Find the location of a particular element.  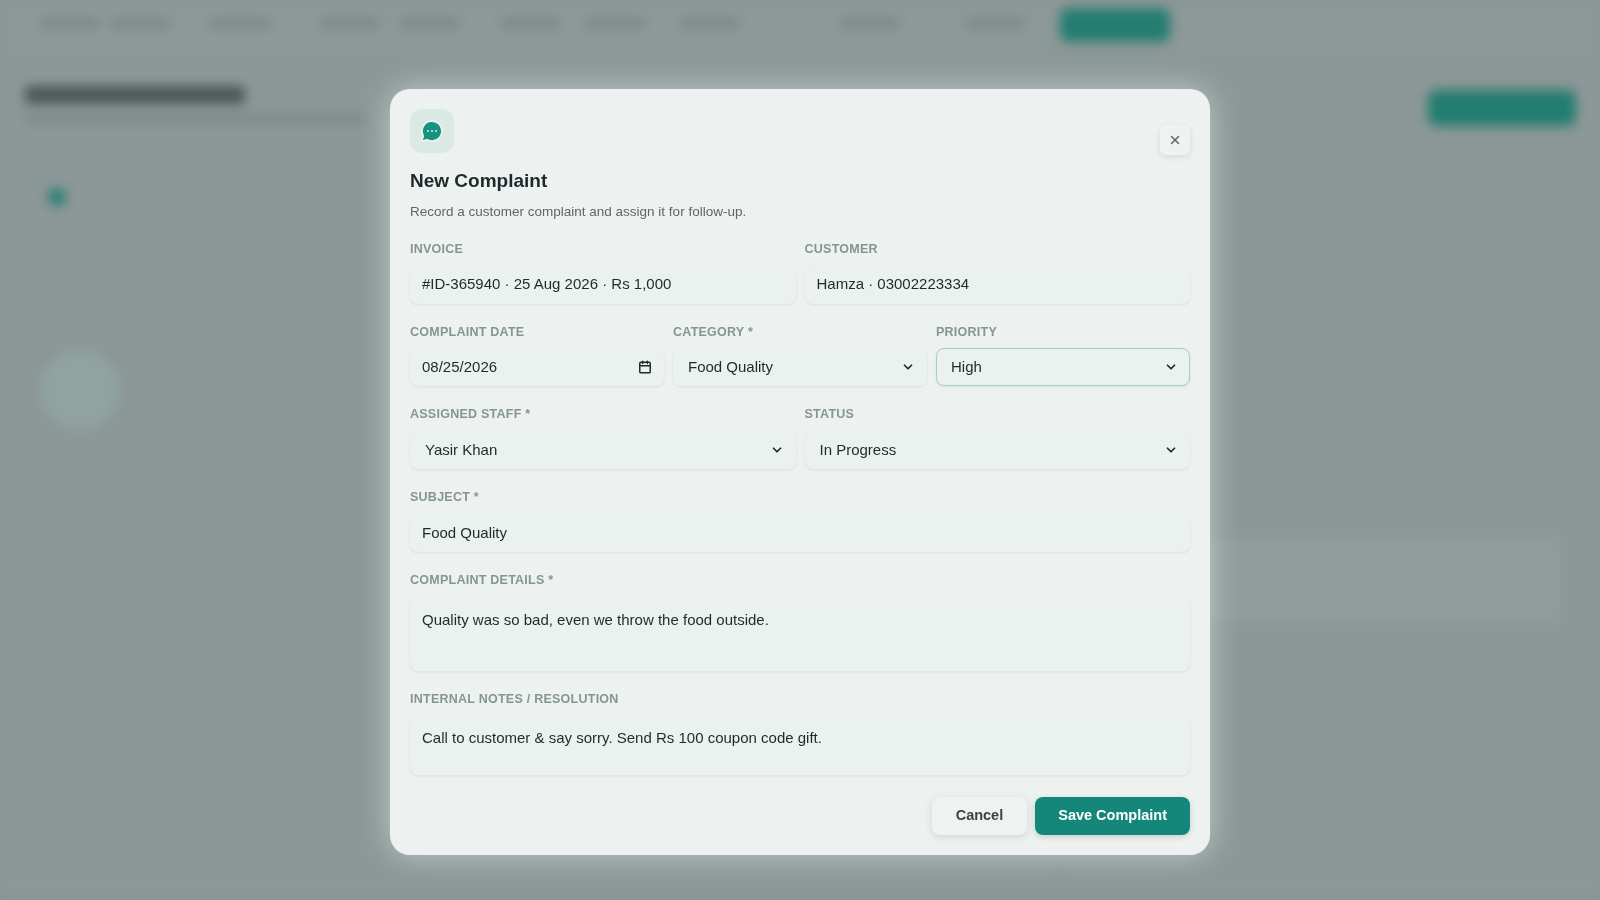

field-label: STATUS is located at coordinates (830, 415).